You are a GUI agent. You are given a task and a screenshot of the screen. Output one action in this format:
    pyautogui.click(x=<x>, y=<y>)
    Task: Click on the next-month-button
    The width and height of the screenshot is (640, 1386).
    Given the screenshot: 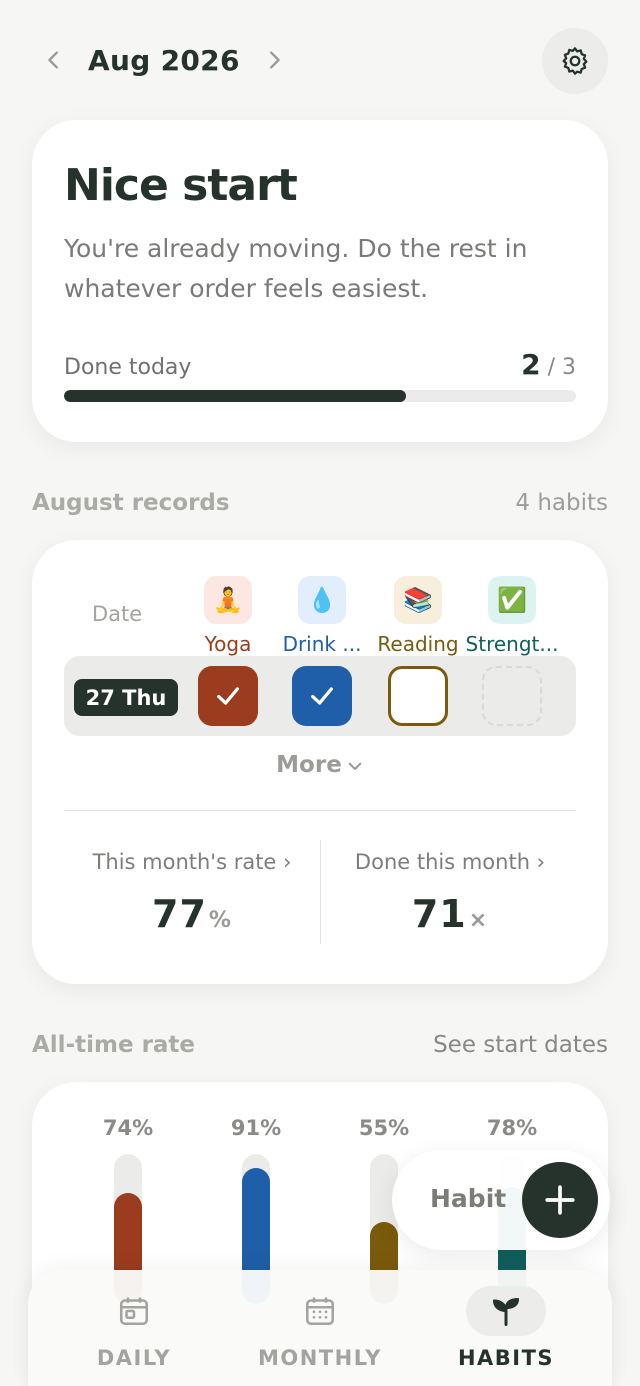 What is the action you would take?
    pyautogui.click(x=274, y=60)
    